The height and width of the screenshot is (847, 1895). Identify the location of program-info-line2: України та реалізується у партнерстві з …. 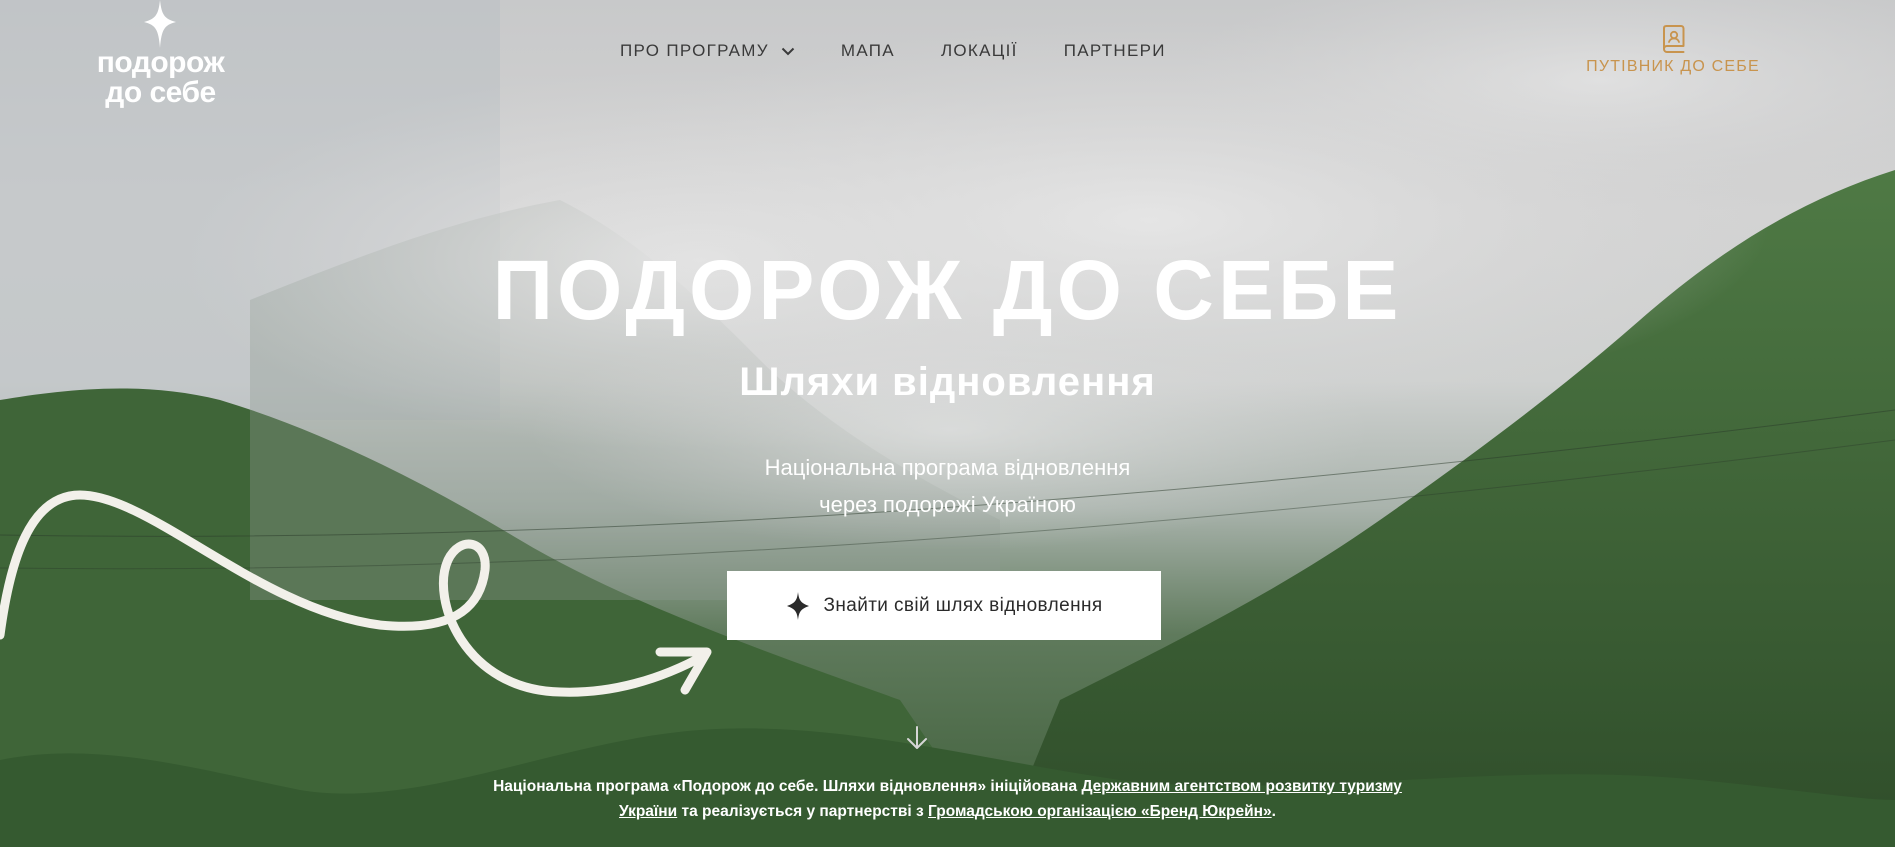
(947, 811).